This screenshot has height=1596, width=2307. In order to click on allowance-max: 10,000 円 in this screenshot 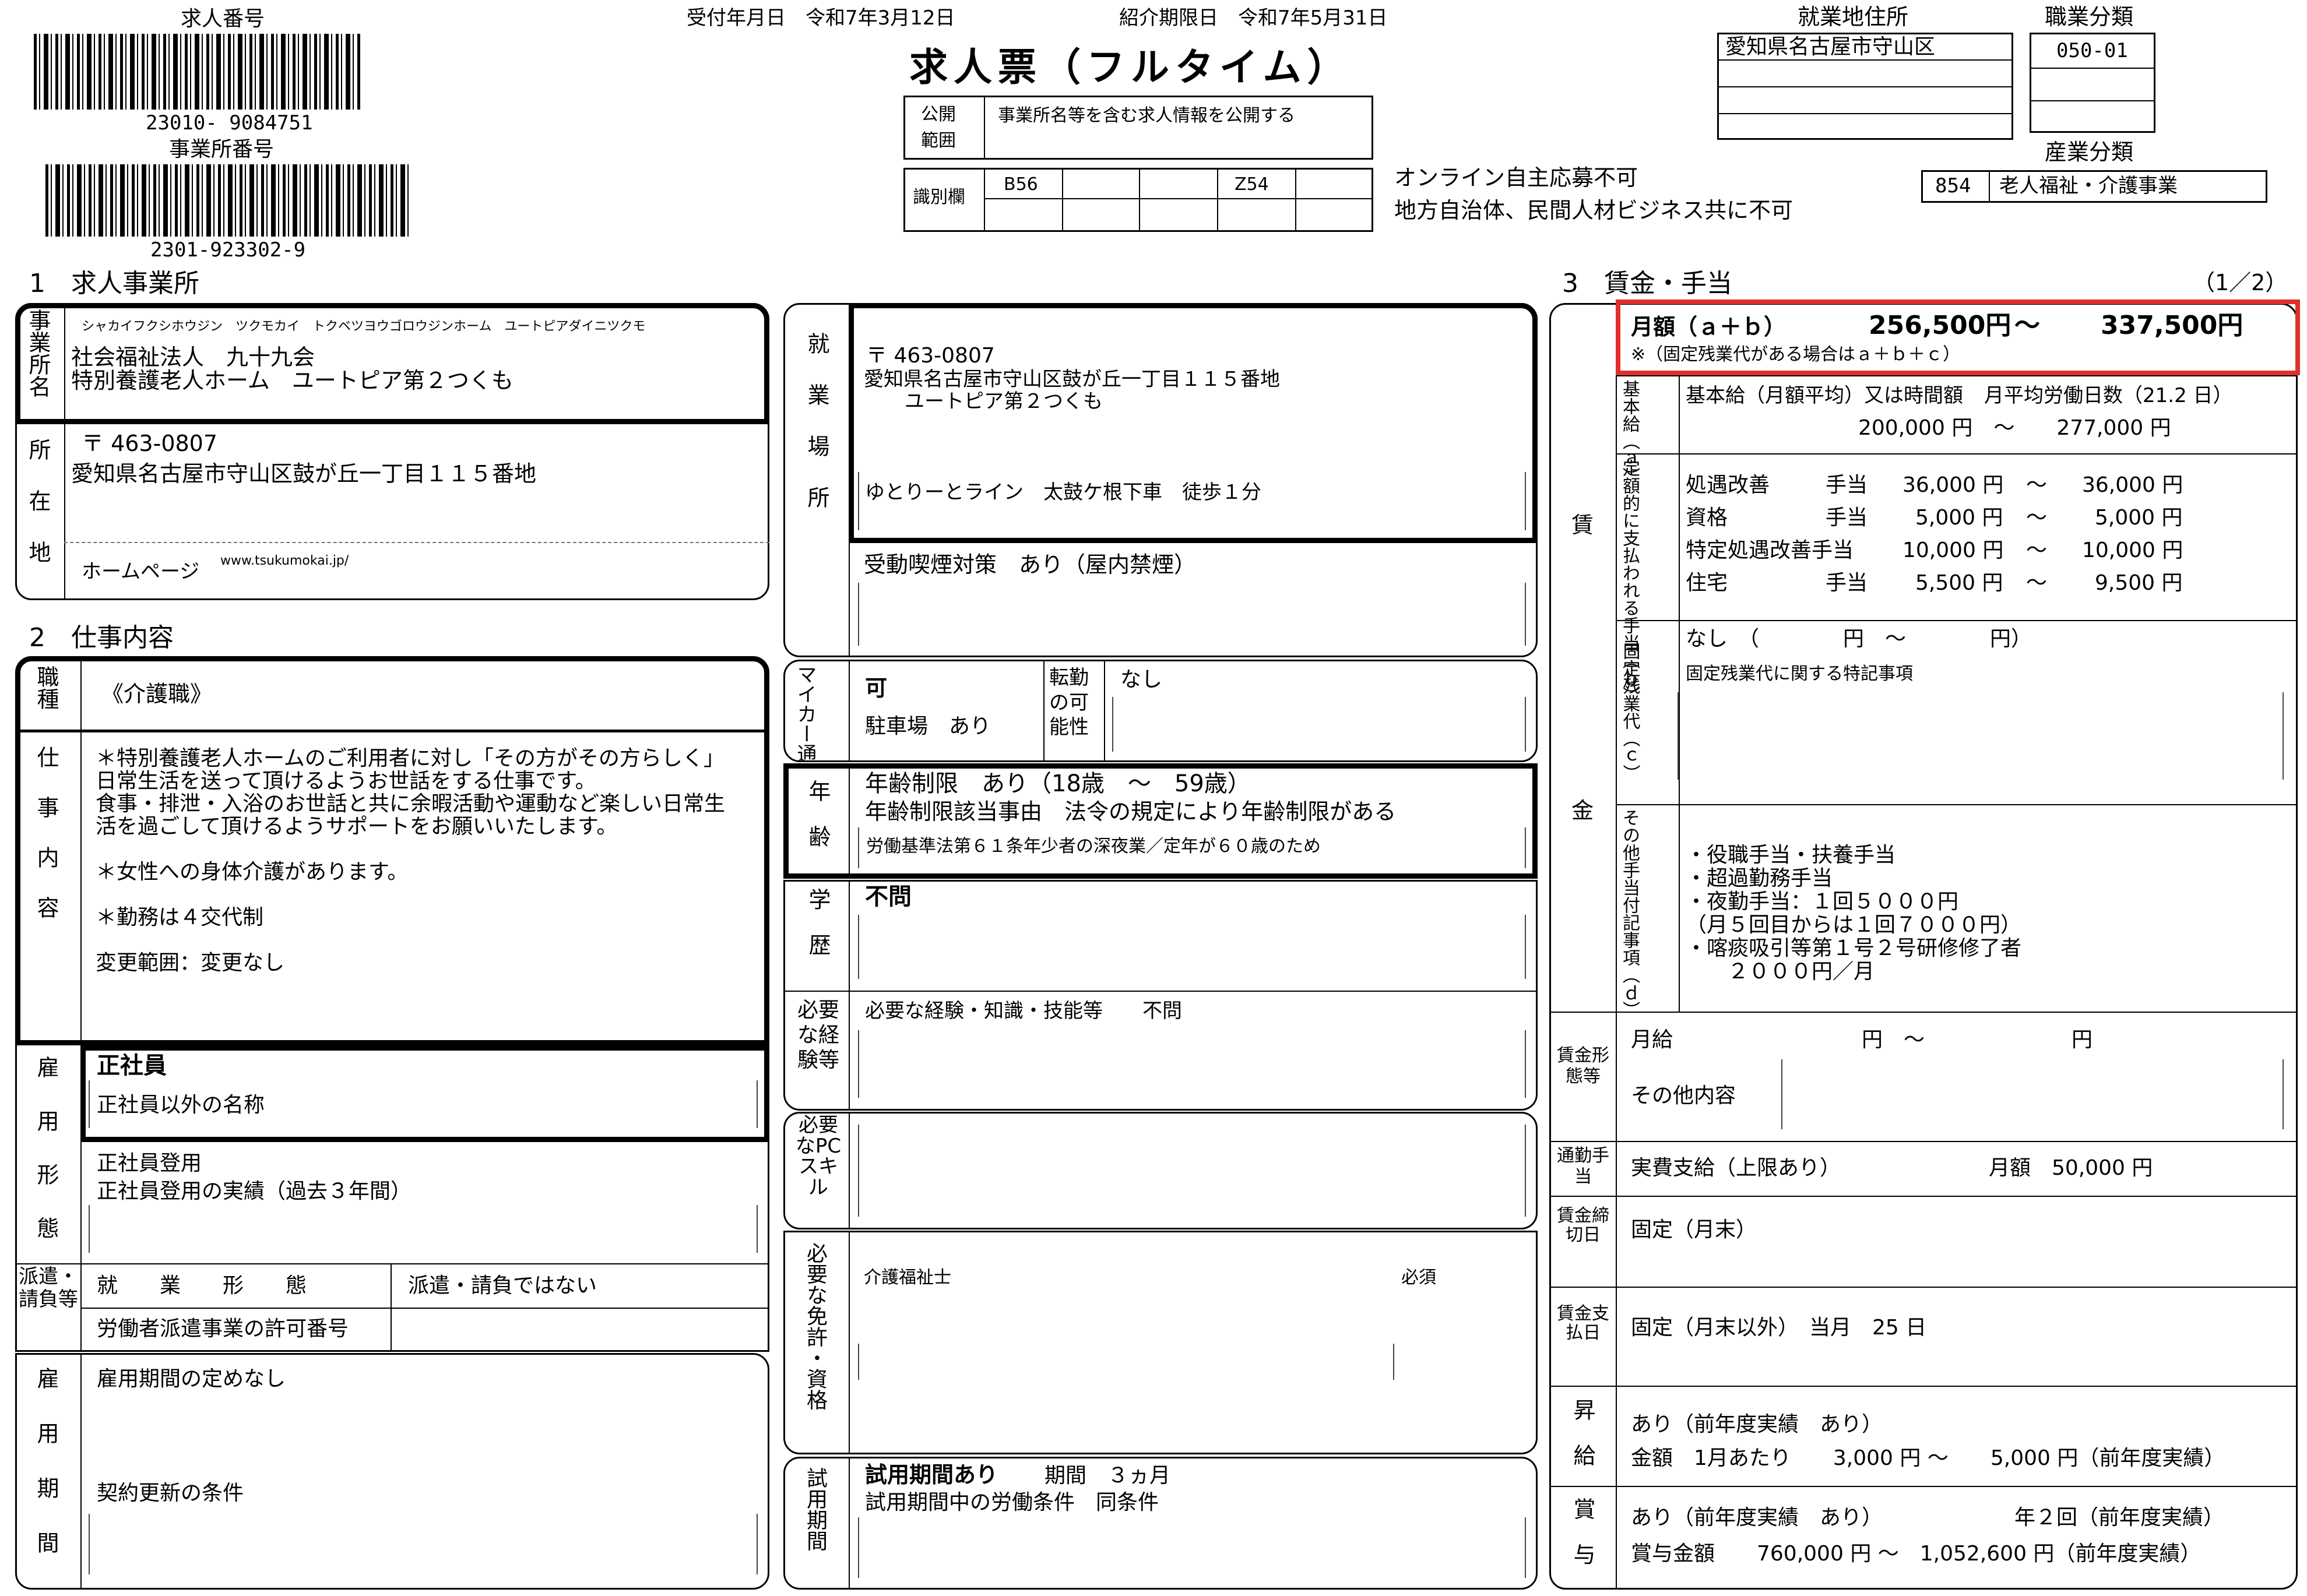, I will do `click(2132, 550)`.